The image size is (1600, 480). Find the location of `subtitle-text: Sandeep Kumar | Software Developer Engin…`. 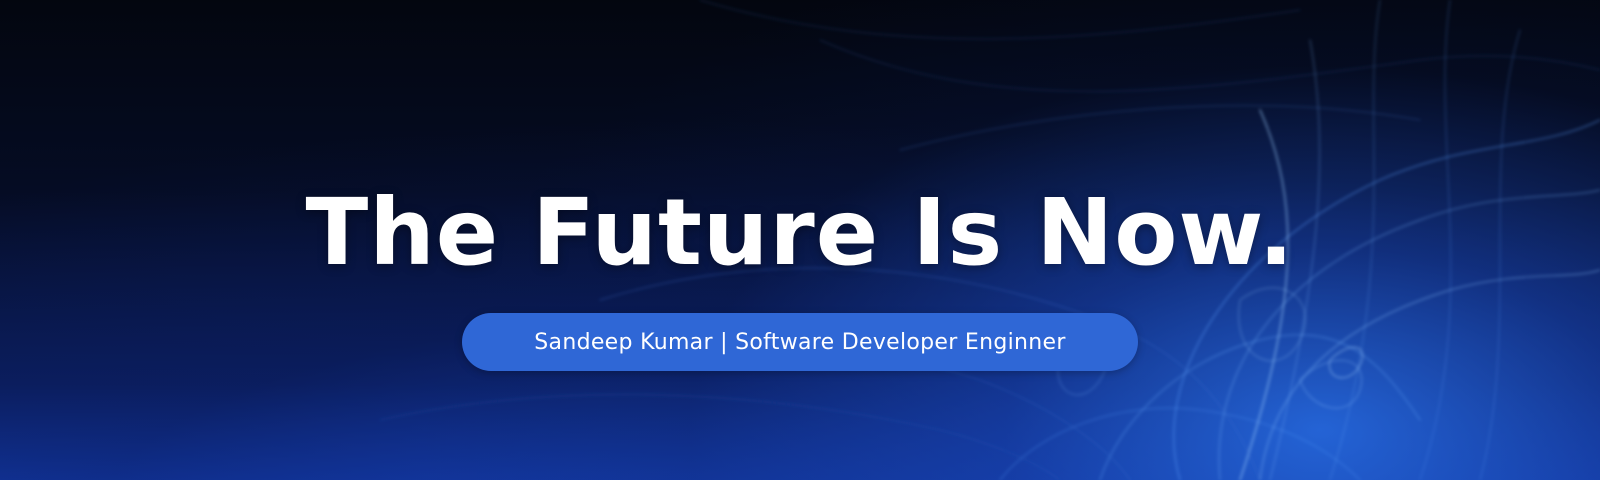

subtitle-text: Sandeep Kumar | Software Developer Engin… is located at coordinates (800, 342).